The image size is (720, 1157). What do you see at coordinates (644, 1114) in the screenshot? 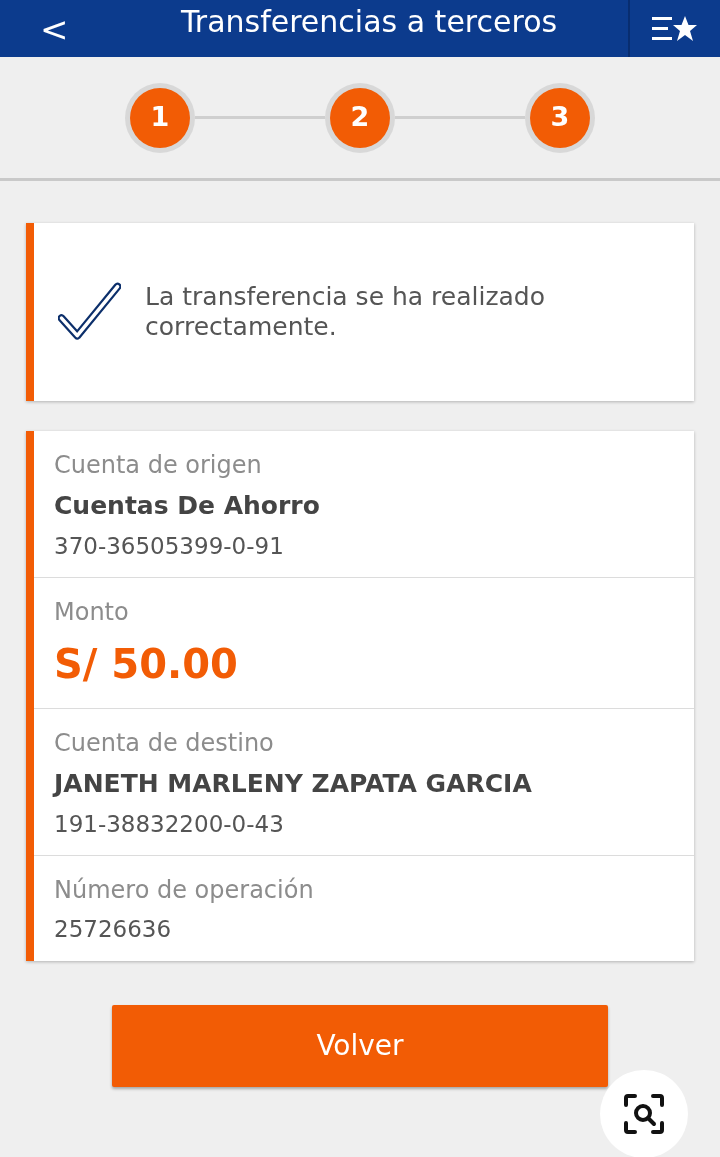
I see `search-icon` at bounding box center [644, 1114].